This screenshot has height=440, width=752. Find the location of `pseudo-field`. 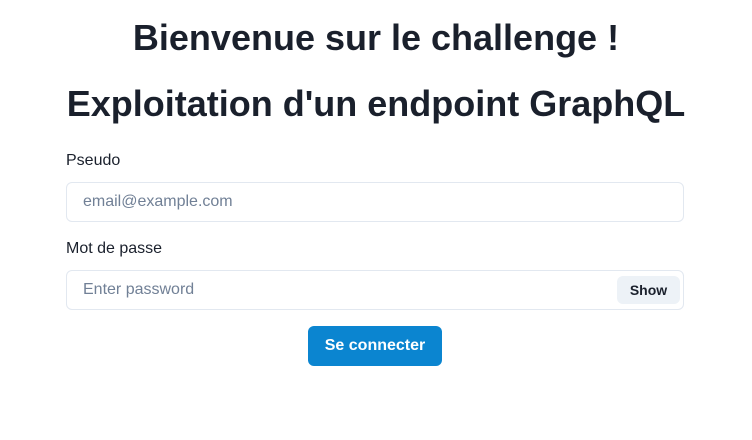

pseudo-field is located at coordinates (375, 202).